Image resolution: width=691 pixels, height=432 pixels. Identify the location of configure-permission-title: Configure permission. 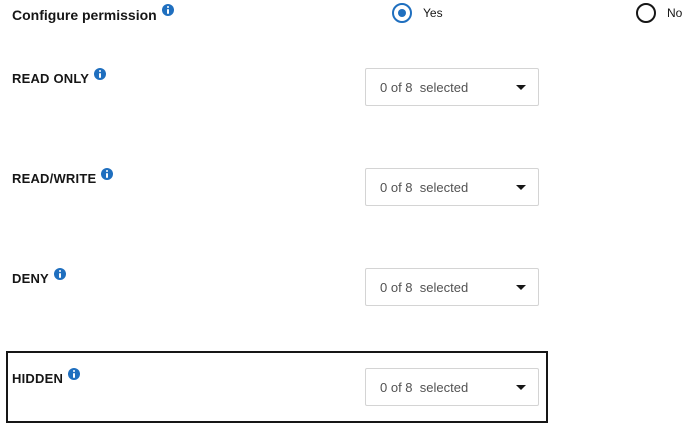
(84, 15).